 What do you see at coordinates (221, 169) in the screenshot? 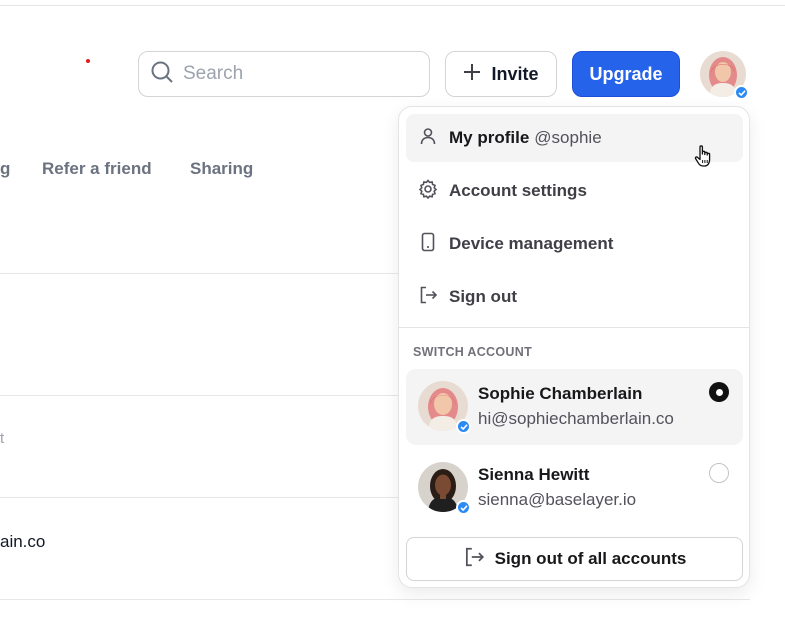
I see `tab-sharing: Sharing` at bounding box center [221, 169].